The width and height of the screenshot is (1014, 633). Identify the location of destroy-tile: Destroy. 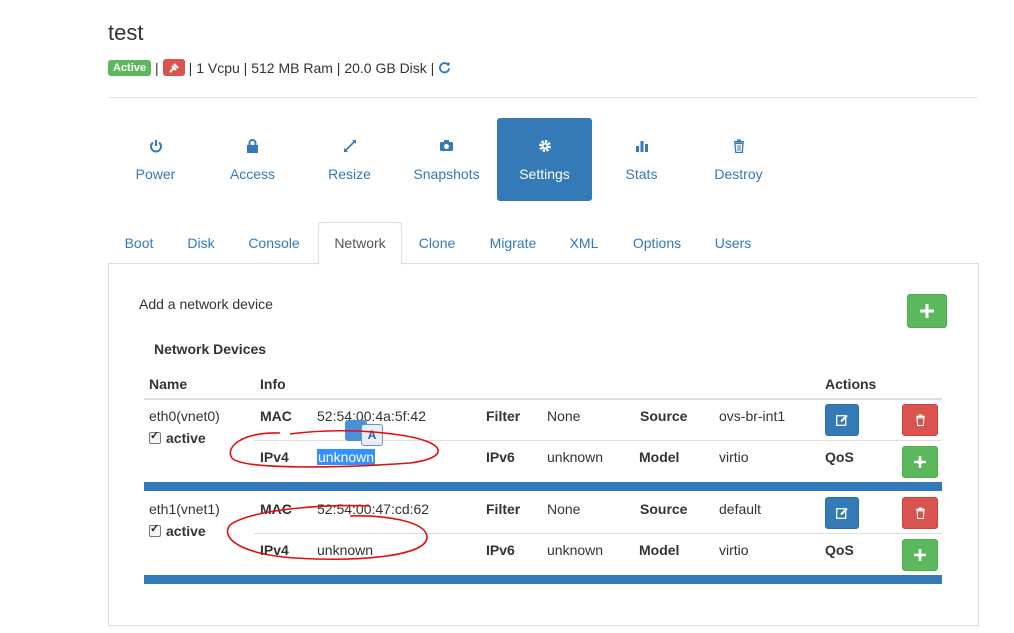
(738, 159).